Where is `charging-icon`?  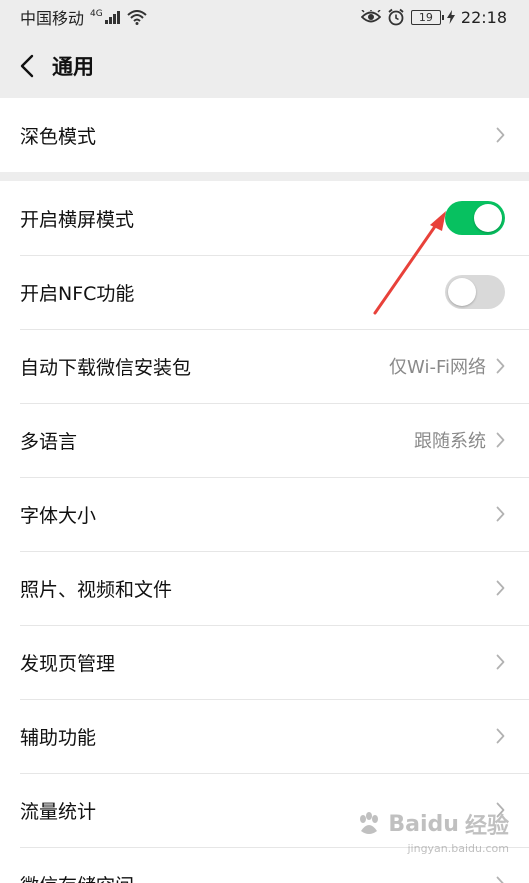
charging-icon is located at coordinates (450, 17).